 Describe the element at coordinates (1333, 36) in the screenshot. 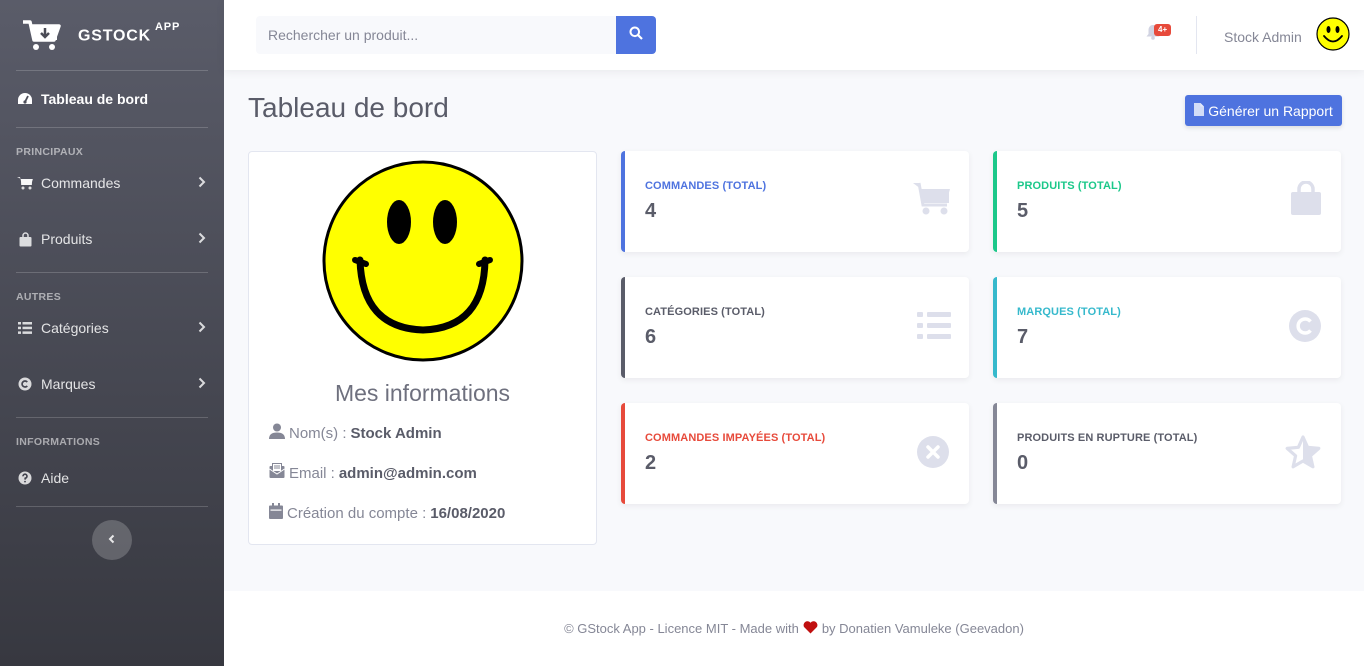

I see `avatar` at that location.